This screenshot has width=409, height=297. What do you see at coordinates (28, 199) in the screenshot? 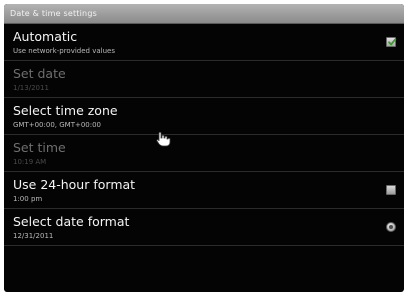
I see `setting-24-hour-summary: 1:00 pm` at bounding box center [28, 199].